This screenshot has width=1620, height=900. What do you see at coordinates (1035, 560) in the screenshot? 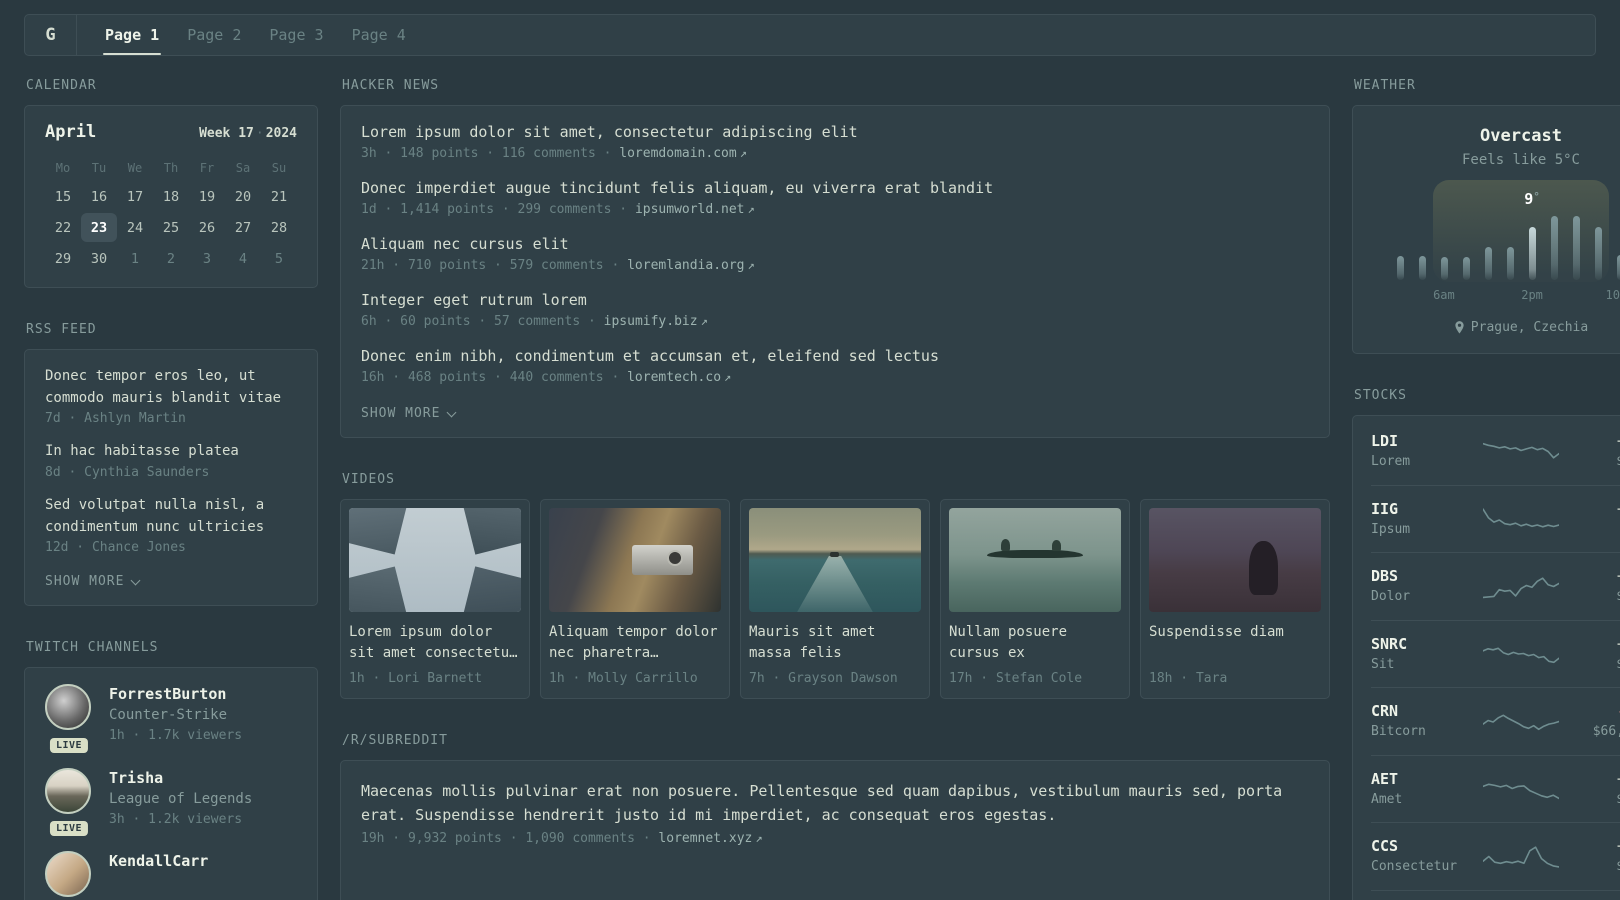
I see `video-thumbnail-canoe-fog` at bounding box center [1035, 560].